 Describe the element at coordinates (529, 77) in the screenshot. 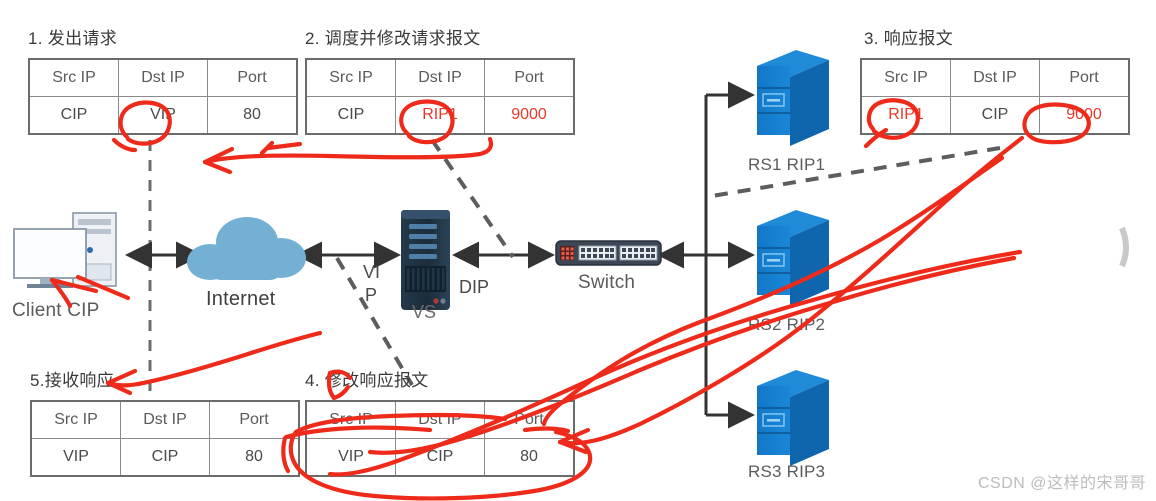

I see `header-port-2: Port` at that location.